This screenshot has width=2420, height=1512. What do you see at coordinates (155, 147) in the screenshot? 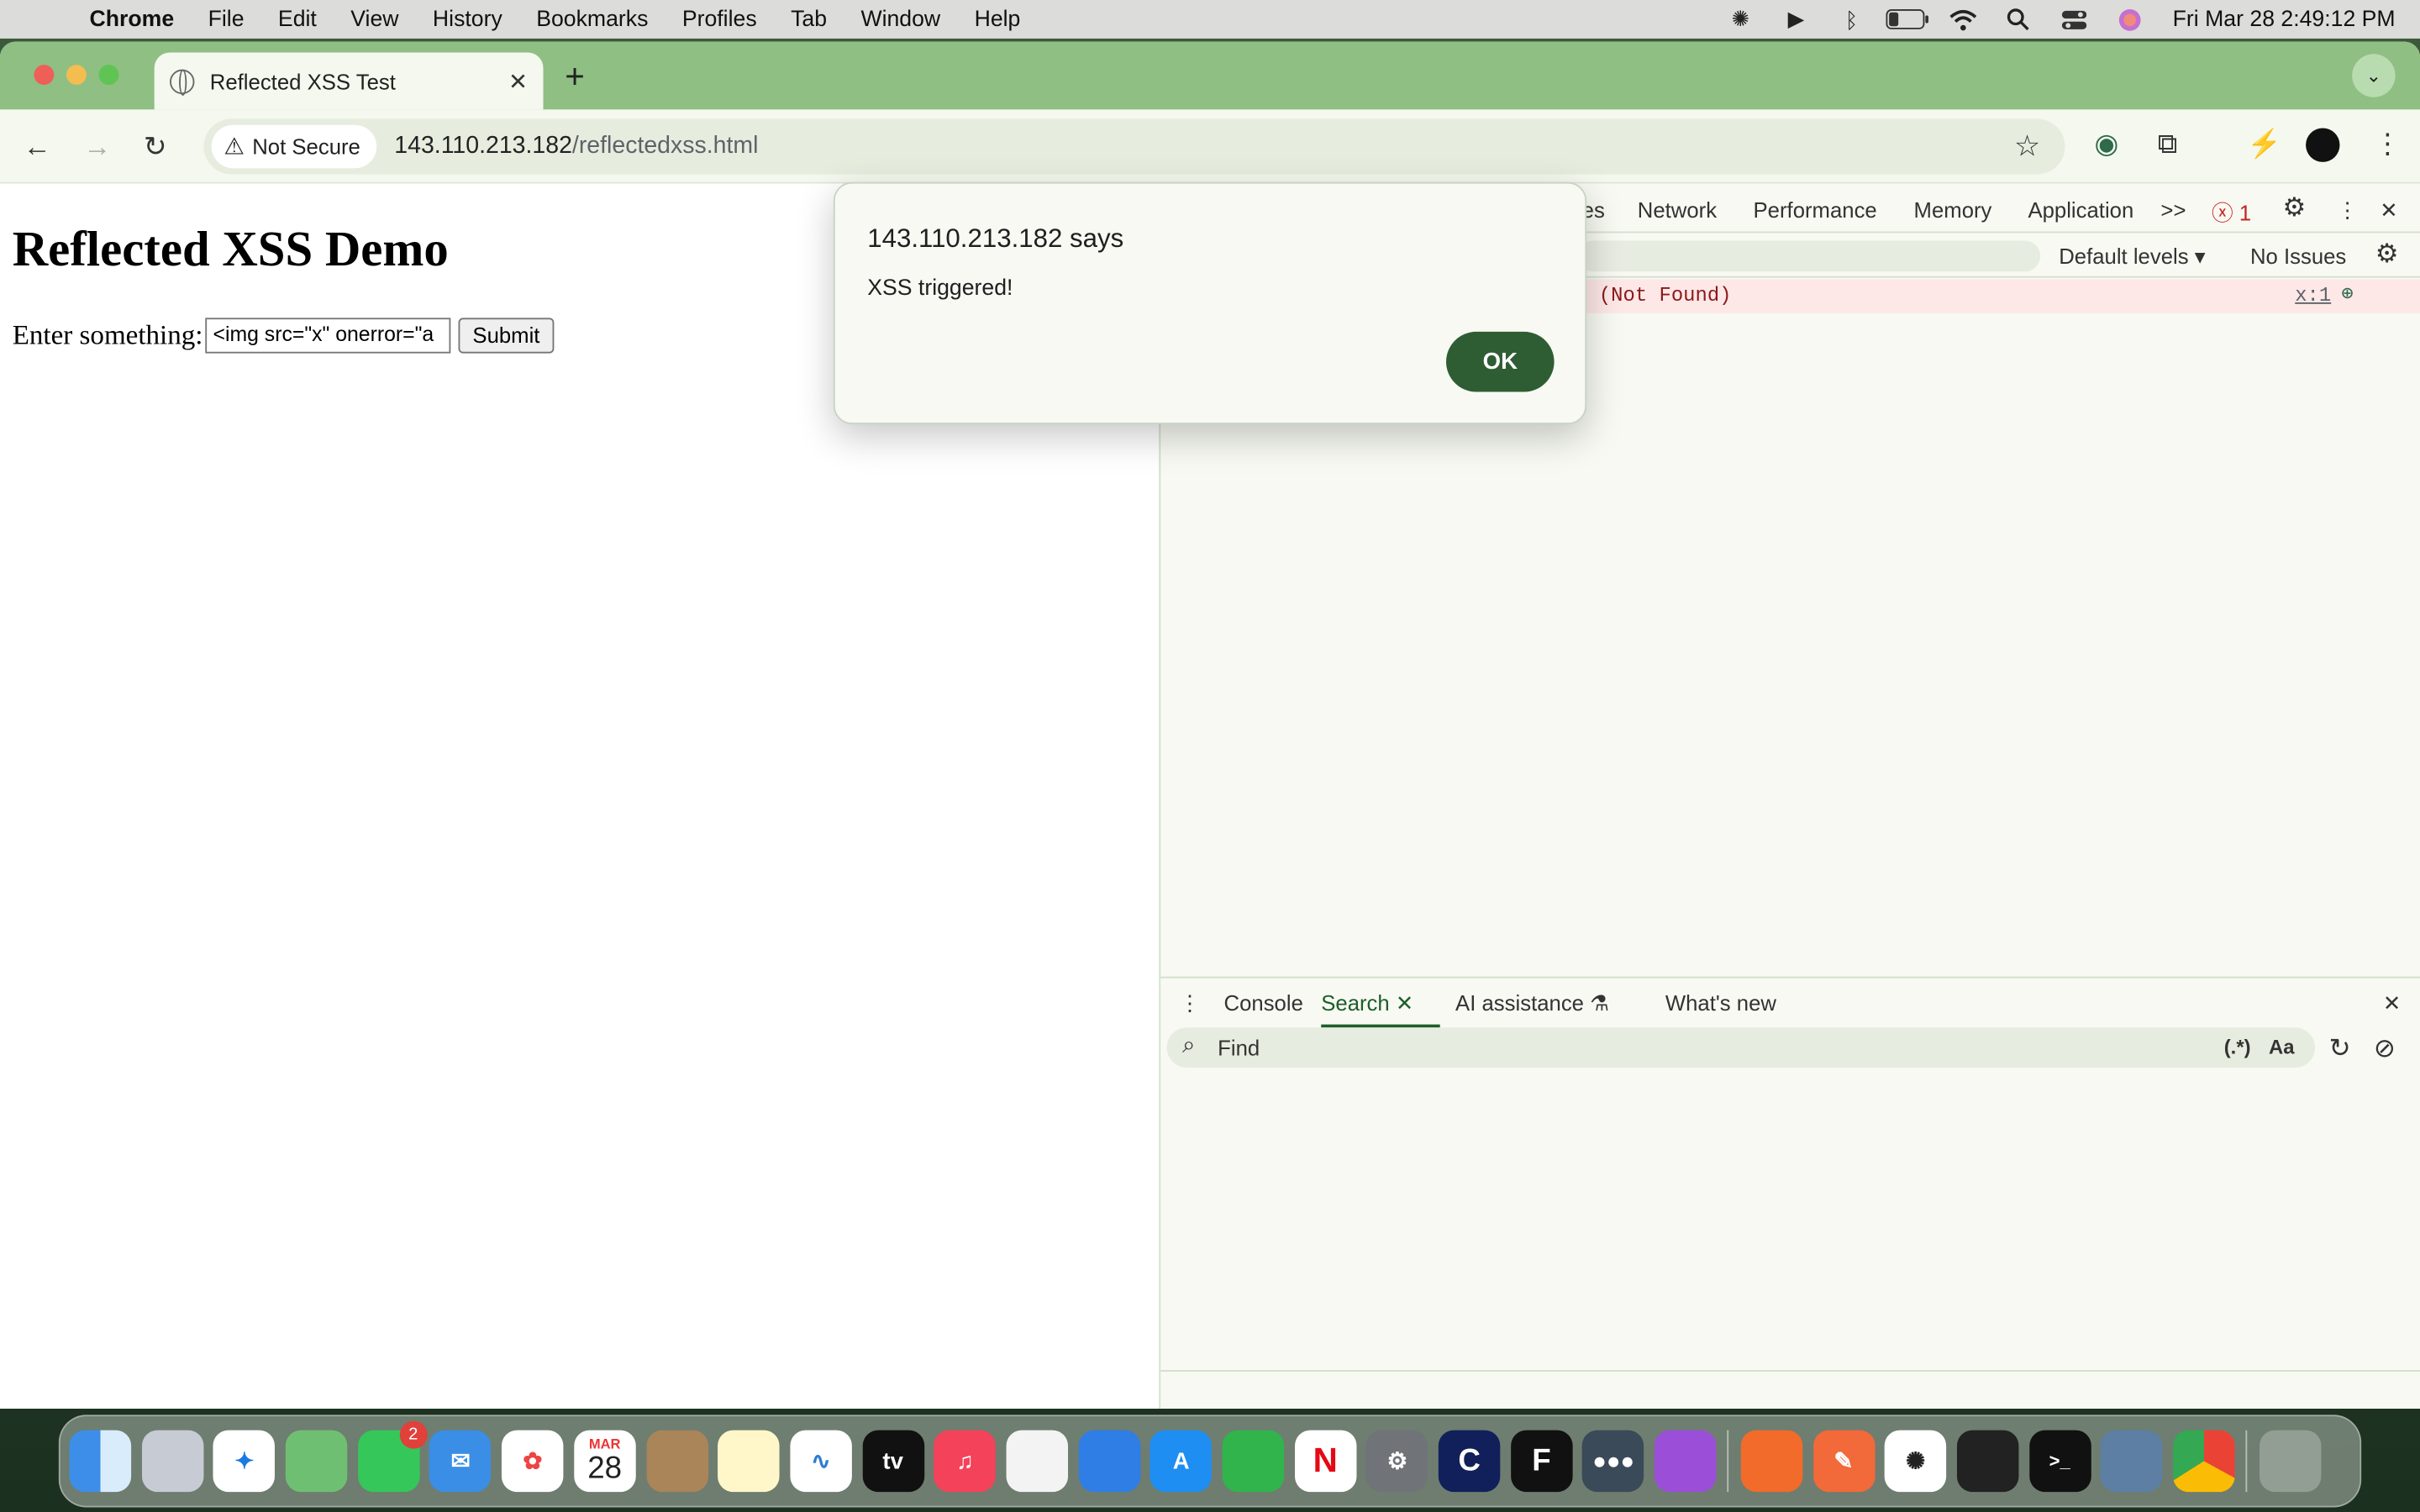
I see `reload-icon: ↻` at bounding box center [155, 147].